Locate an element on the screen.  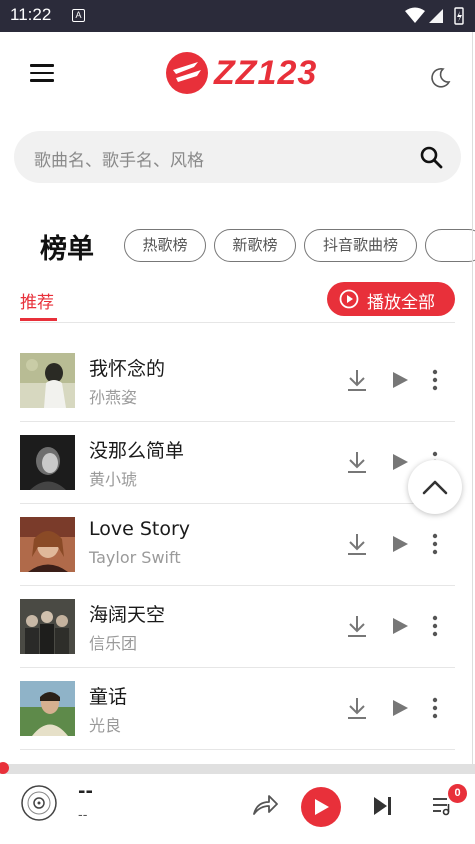
song-title: 我怀念的 is located at coordinates (127, 369).